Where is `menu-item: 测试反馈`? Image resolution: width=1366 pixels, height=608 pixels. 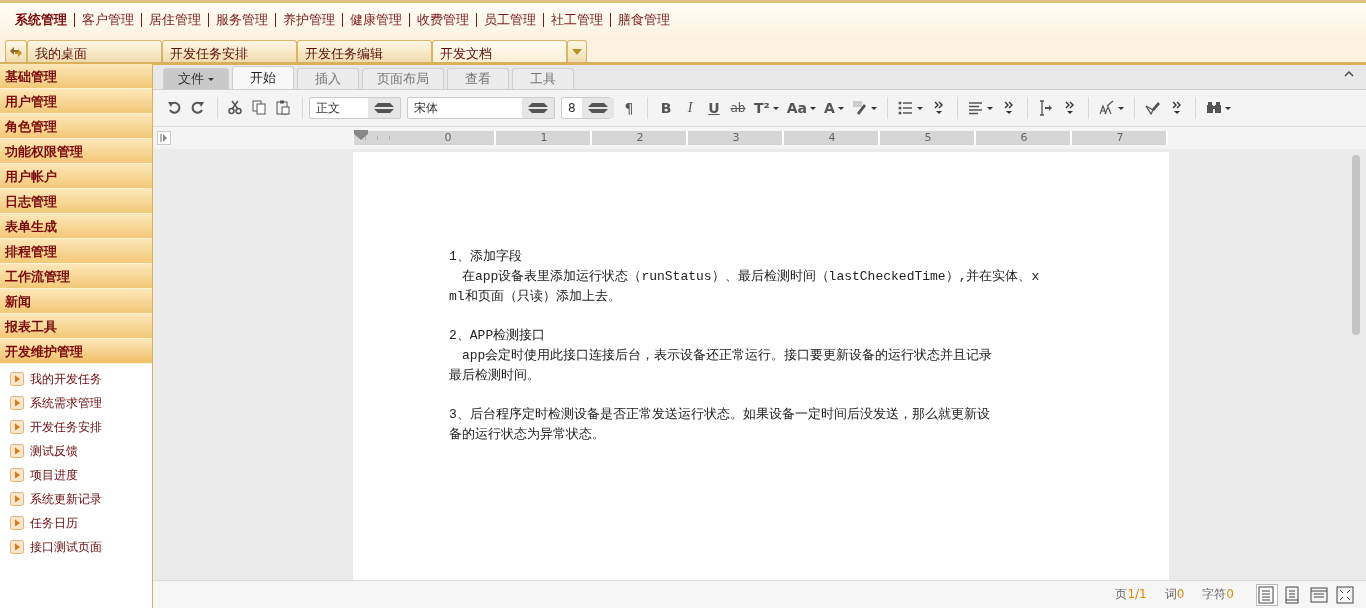 menu-item: 测试反馈 is located at coordinates (54, 451).